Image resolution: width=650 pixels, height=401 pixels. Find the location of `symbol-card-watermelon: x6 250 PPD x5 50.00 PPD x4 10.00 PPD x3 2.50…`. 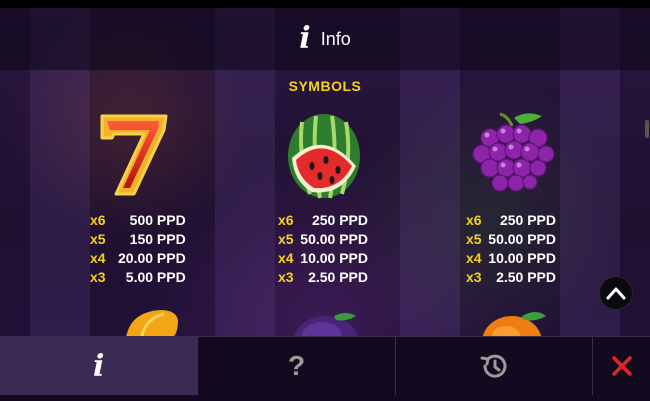

symbol-card-watermelon: x6 250 PPD x5 50.00 PPD x4 10.00 PPD x3 2.50… is located at coordinates (378, 198).